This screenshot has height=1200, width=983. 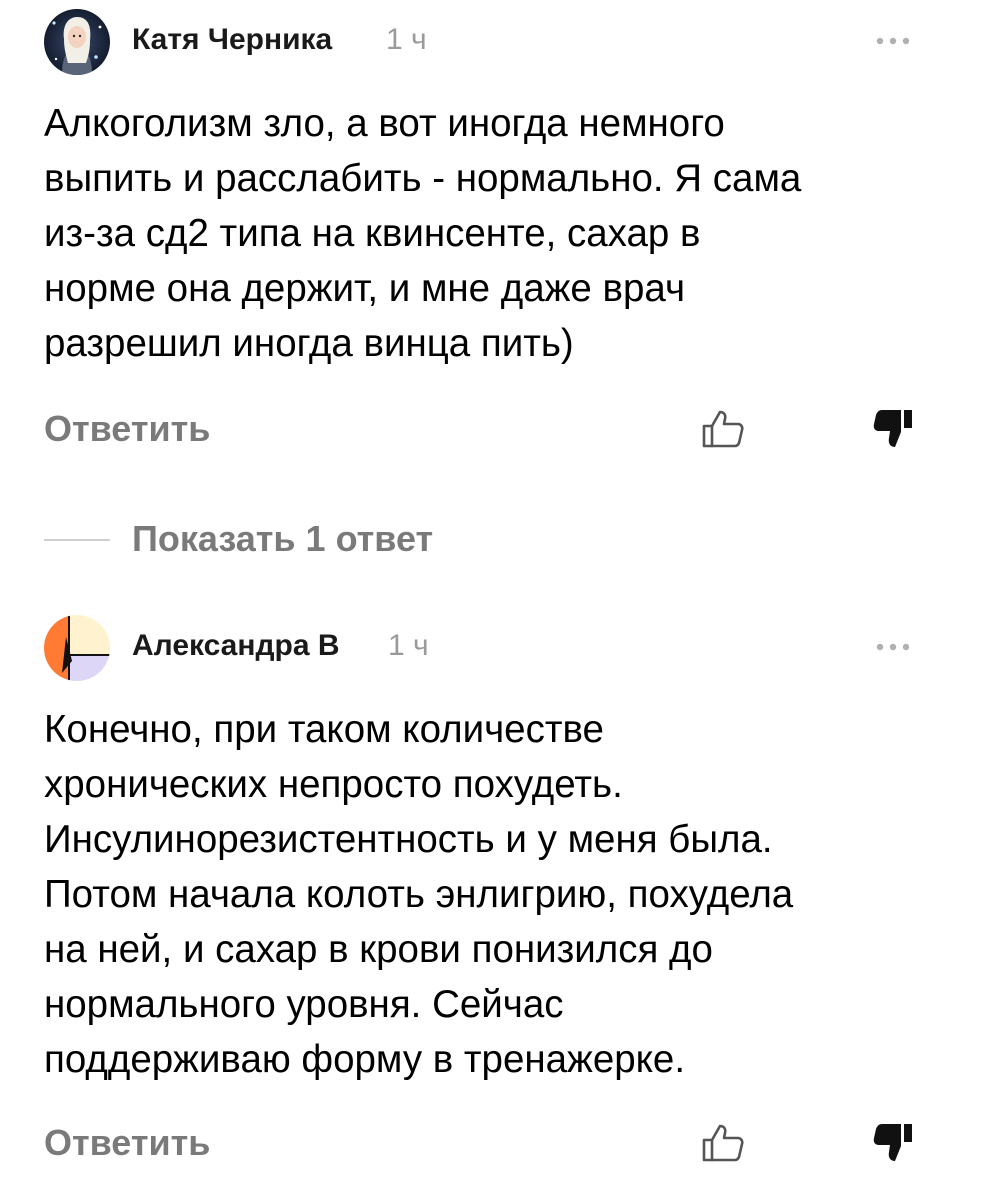 I want to click on divider, so click(x=77, y=540).